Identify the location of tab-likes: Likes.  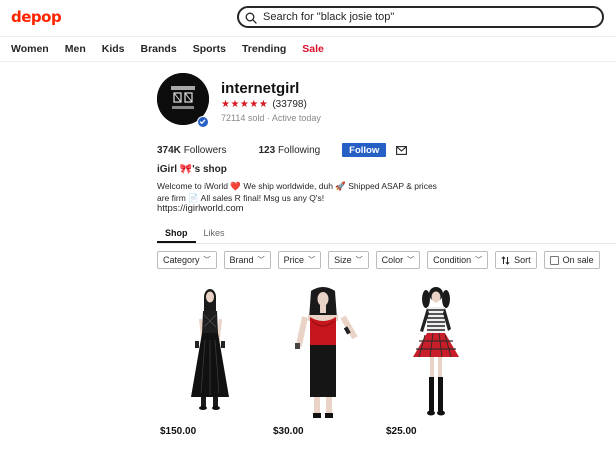
(214, 234).